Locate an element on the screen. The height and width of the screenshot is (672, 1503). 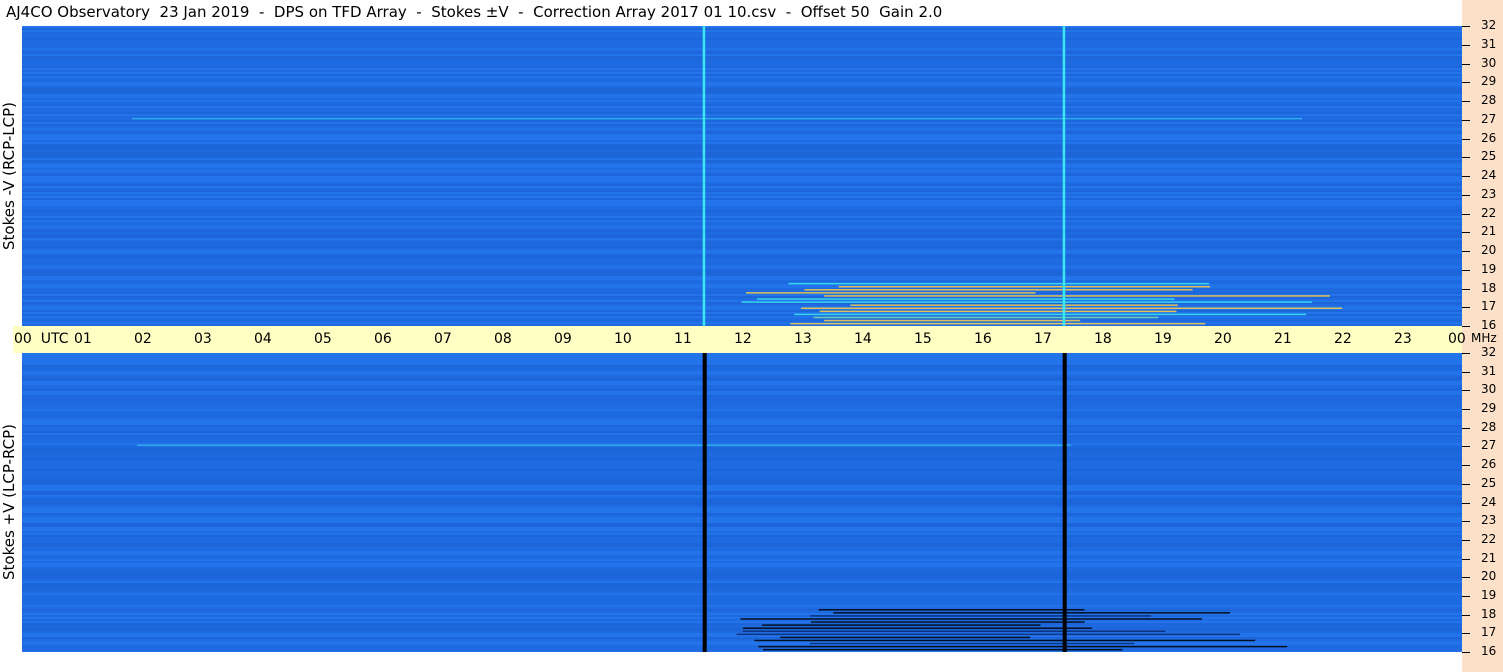
time-tick-label: 00 is located at coordinates (1457, 339).